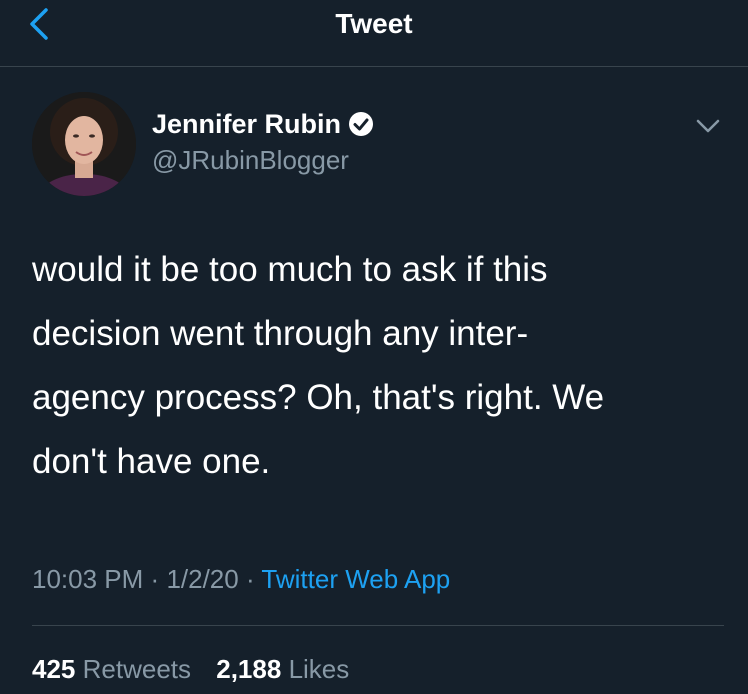 This screenshot has width=748, height=694. Describe the element at coordinates (54, 669) in the screenshot. I see `retweets-count: 425` at that location.